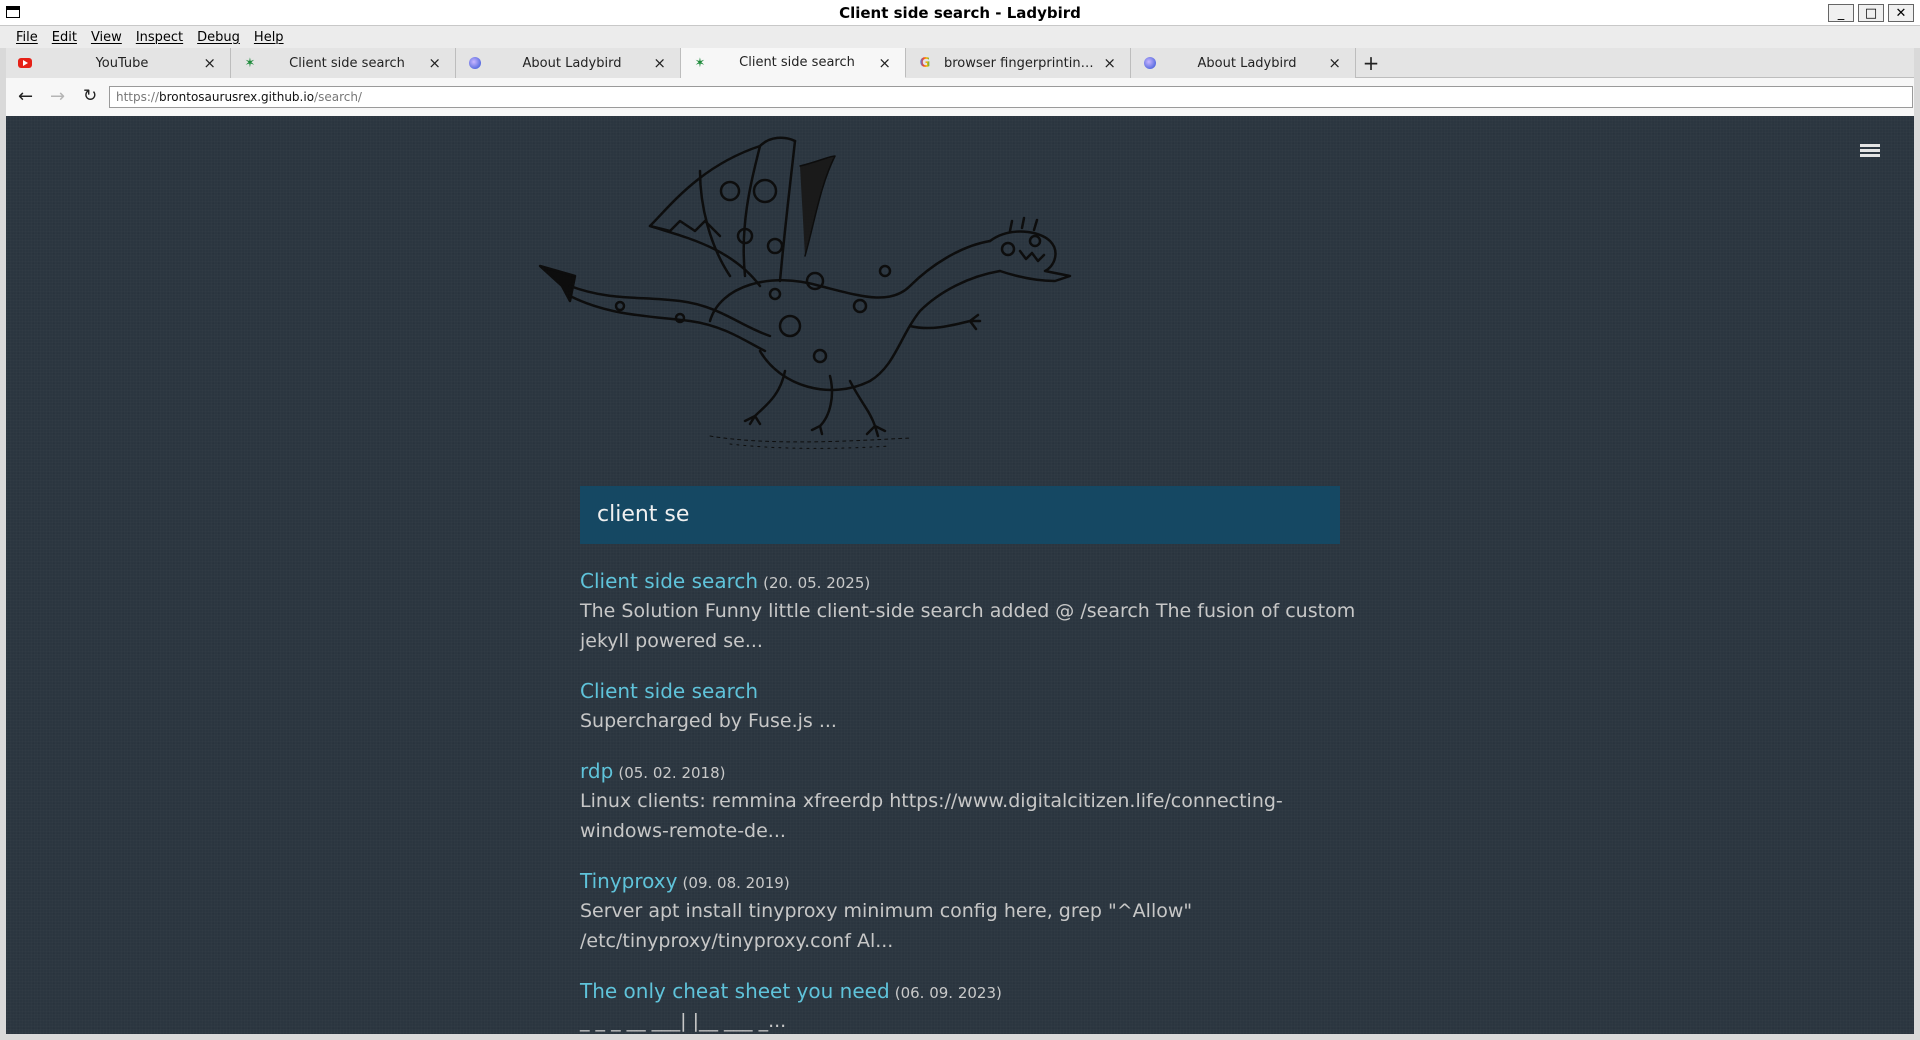 This screenshot has width=1920, height=1040. I want to click on dragon-illustration, so click(805, 292).